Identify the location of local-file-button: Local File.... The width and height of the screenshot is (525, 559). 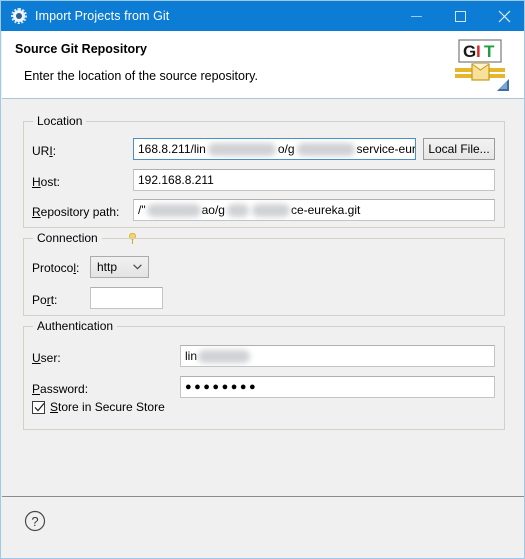
(459, 149).